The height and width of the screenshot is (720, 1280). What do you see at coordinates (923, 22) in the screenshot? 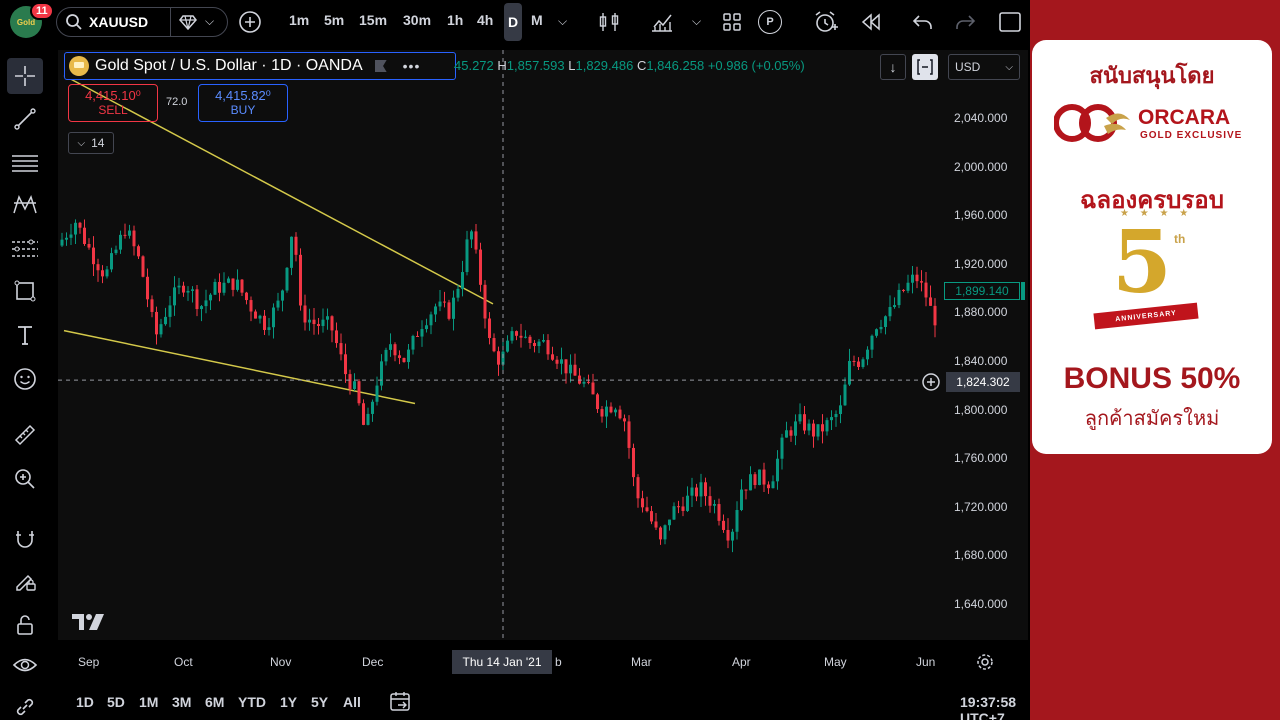
I see `undo-icon` at bounding box center [923, 22].